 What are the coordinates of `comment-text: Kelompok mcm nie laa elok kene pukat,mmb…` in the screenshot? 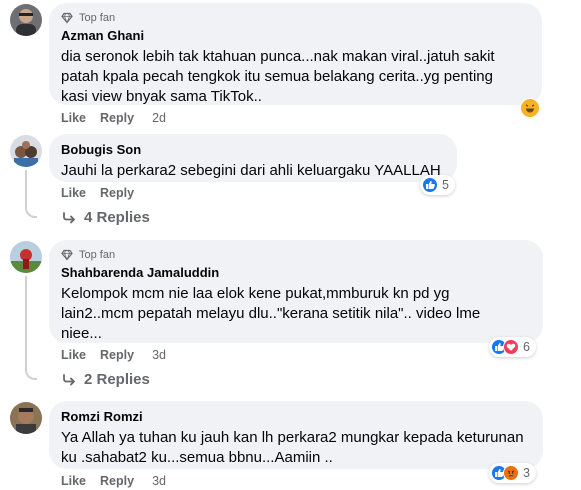 It's located at (271, 313).